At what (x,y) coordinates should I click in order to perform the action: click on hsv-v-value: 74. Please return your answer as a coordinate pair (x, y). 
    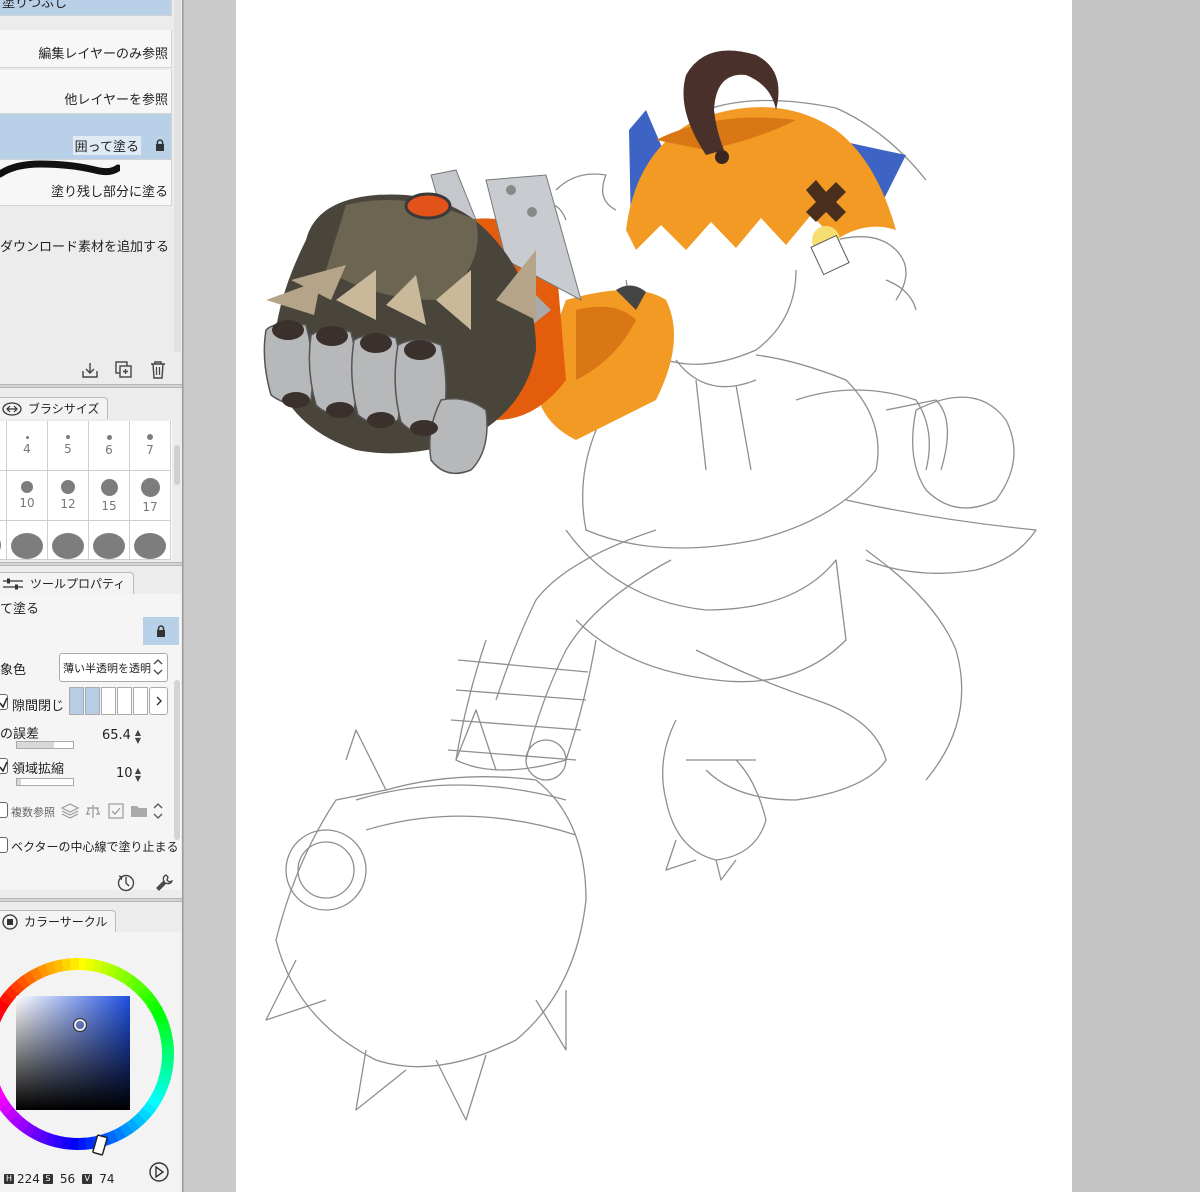
    Looking at the image, I should click on (107, 1179).